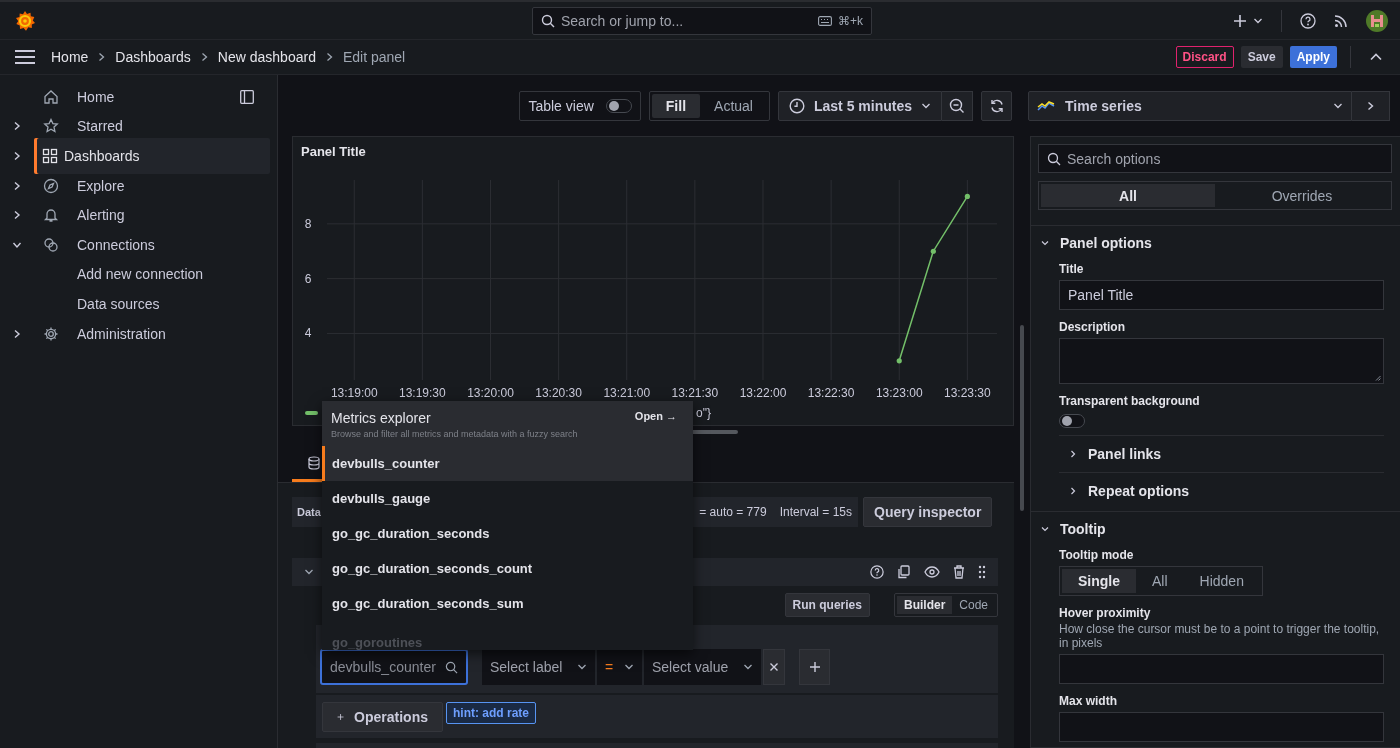 The image size is (1400, 748). What do you see at coordinates (308, 278) in the screenshot?
I see `y-tick-label: 6` at bounding box center [308, 278].